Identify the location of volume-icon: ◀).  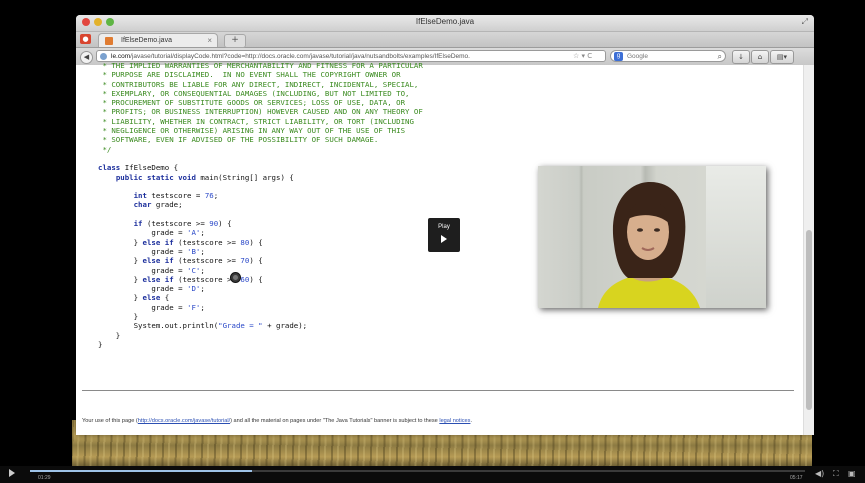
(819, 473).